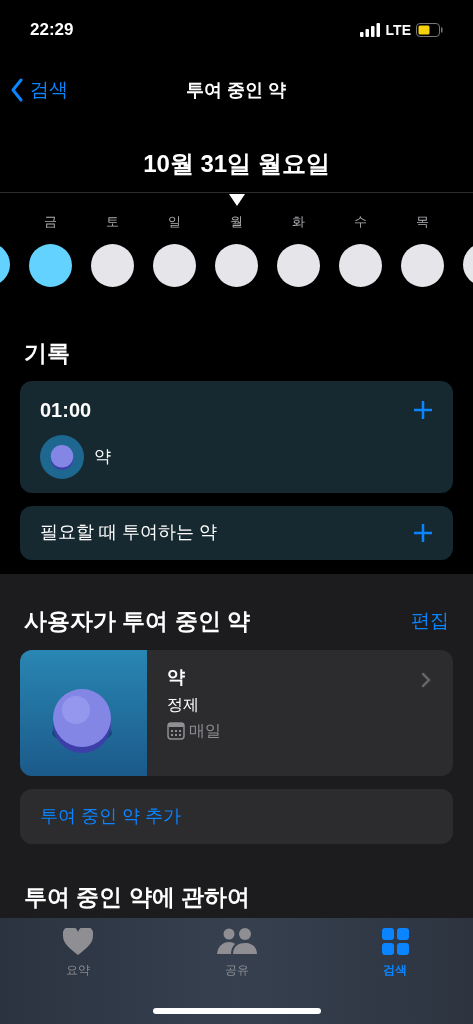  What do you see at coordinates (112, 222) in the screenshot?
I see `weekday-label: 토` at bounding box center [112, 222].